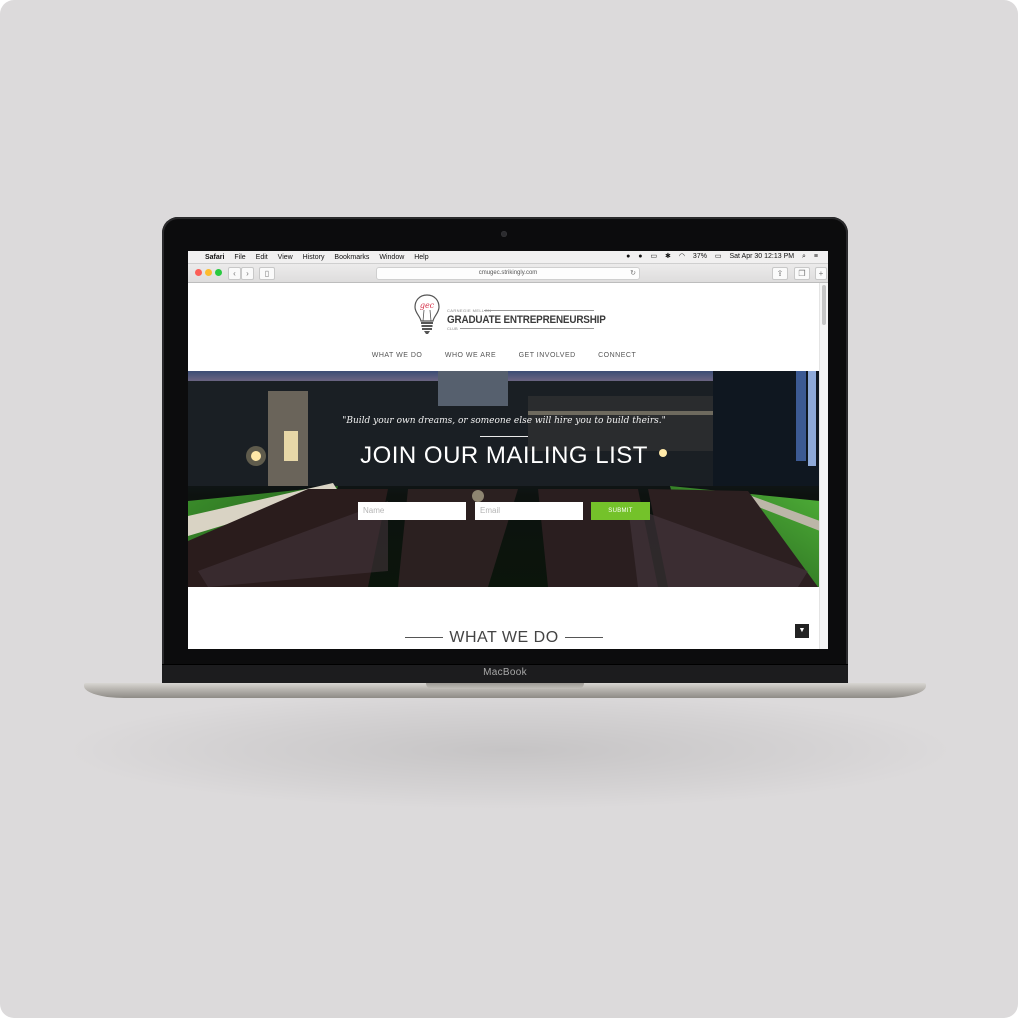 This screenshot has width=1018, height=1018. I want to click on camera-icon, so click(504, 234).